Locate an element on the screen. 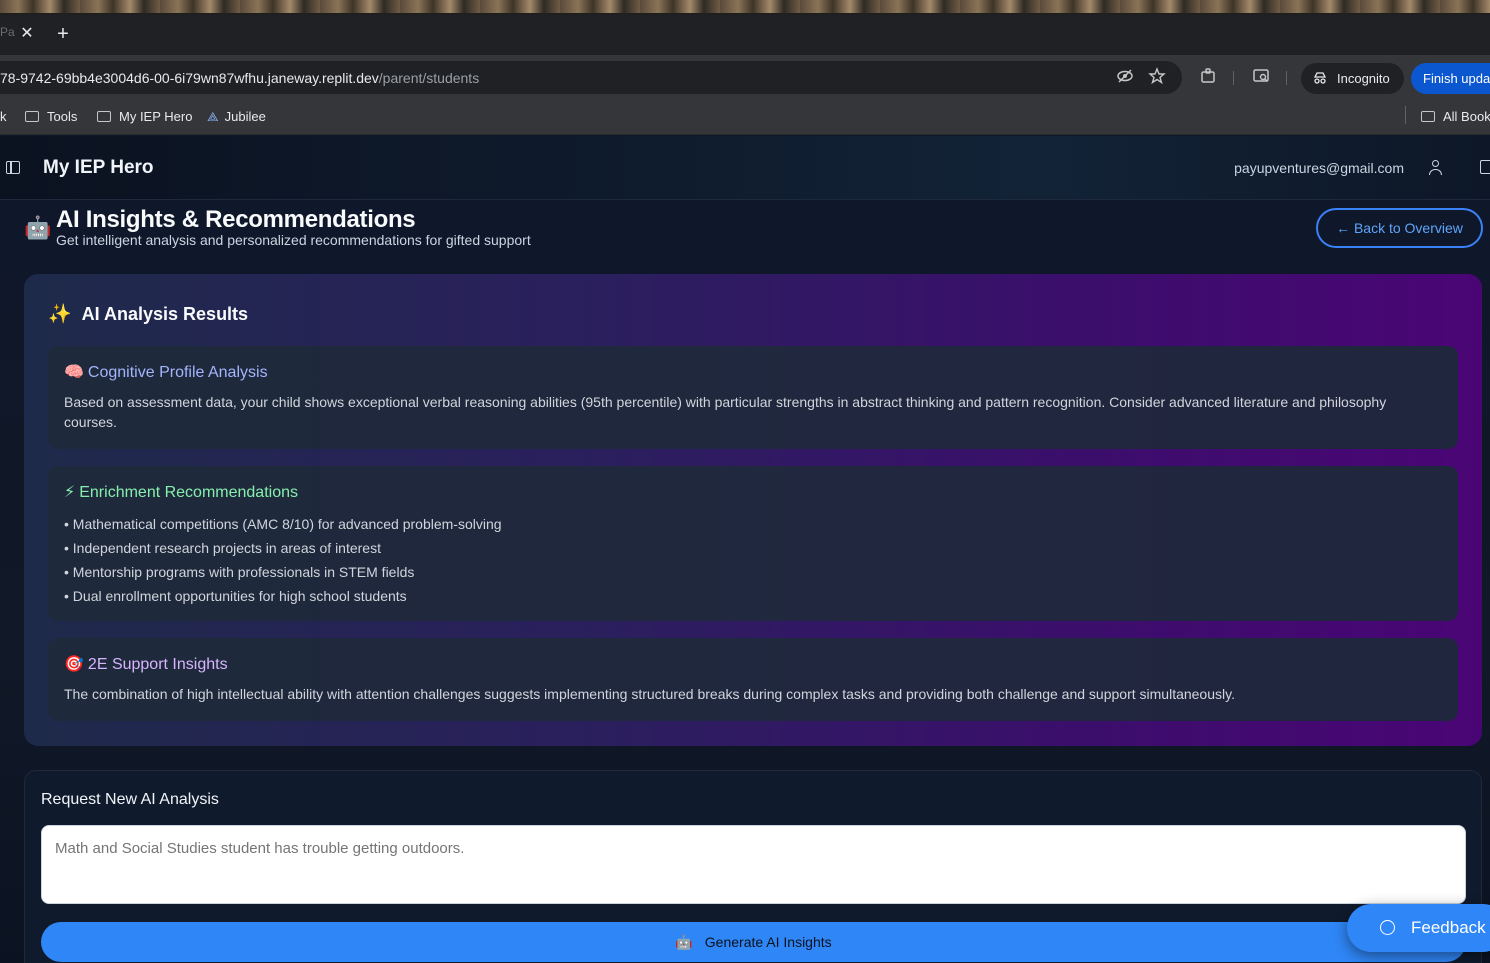 This screenshot has height=963, width=1490. new-tab-button: + is located at coordinates (63, 34).